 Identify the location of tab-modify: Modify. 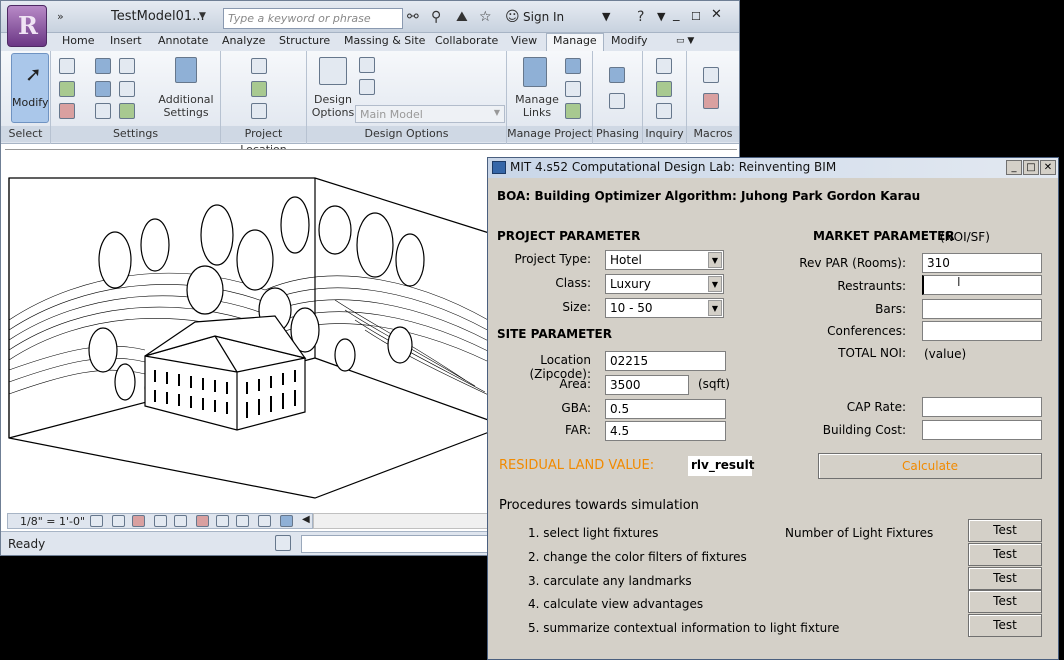
(629, 40).